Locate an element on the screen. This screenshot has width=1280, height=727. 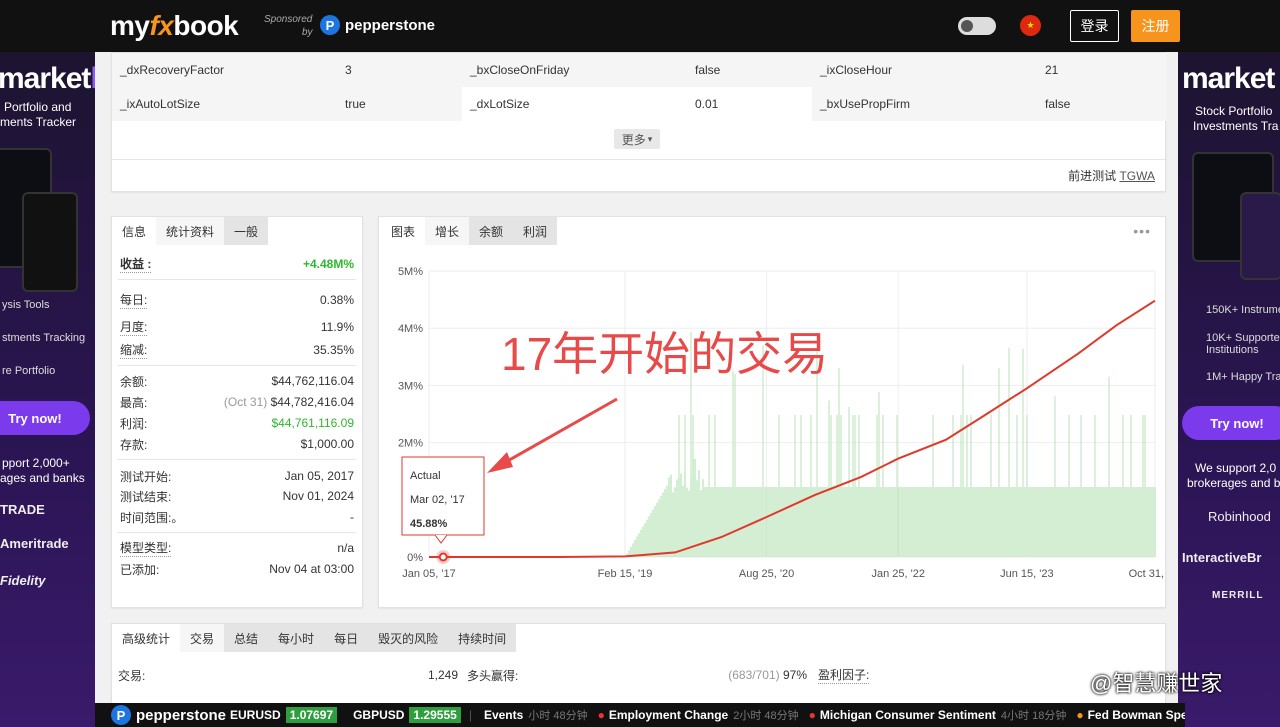
ad-right-try-button: Try now! is located at coordinates (1231, 423).